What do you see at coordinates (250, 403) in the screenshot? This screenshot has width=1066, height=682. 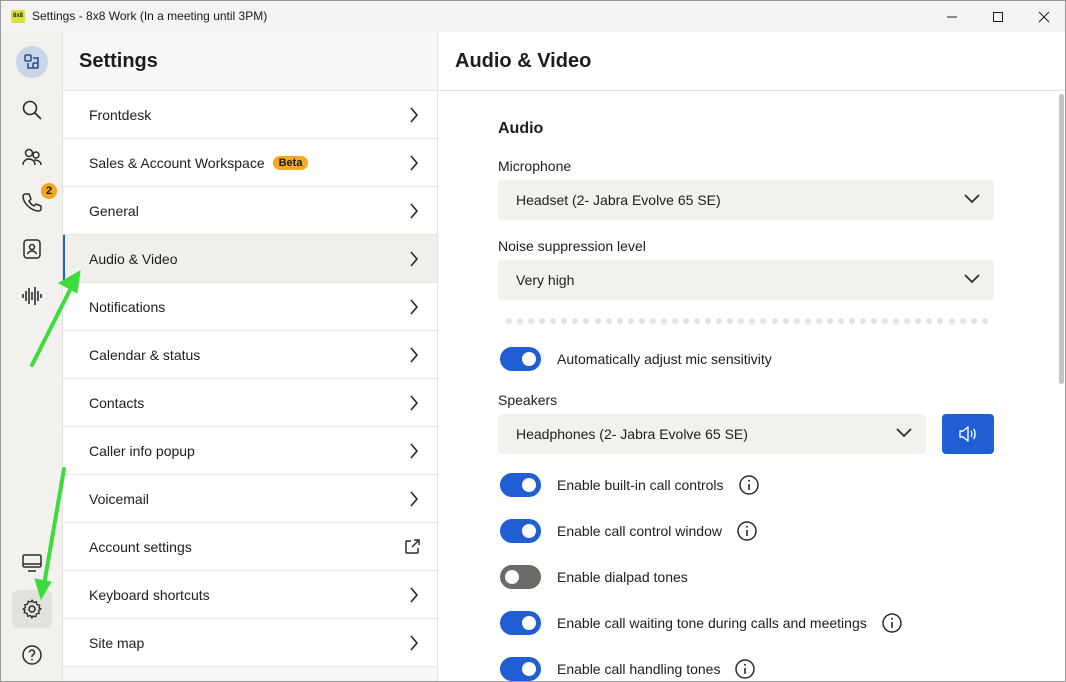 I see `nav-item-contacts: Contacts` at bounding box center [250, 403].